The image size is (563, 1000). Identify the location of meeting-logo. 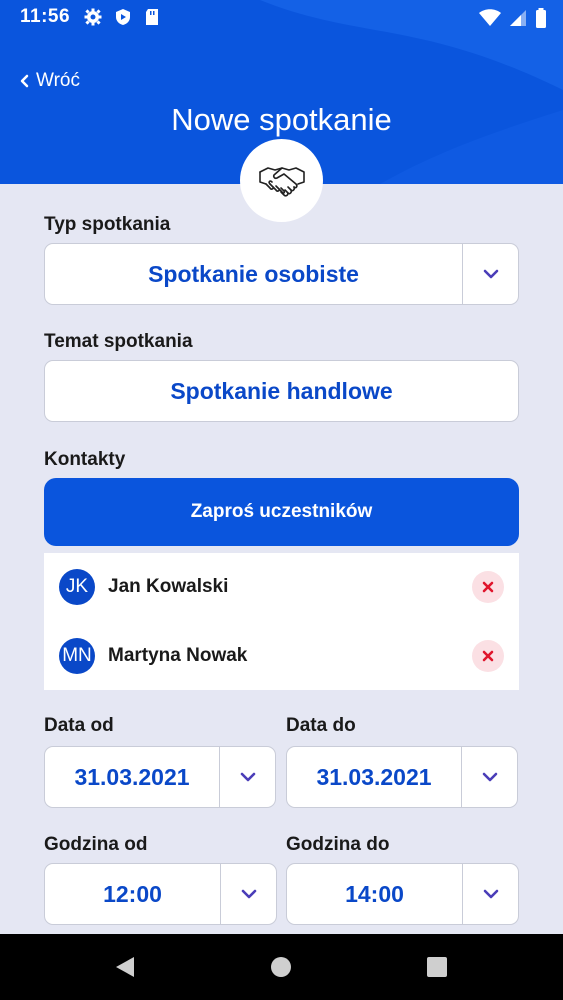
(281, 180).